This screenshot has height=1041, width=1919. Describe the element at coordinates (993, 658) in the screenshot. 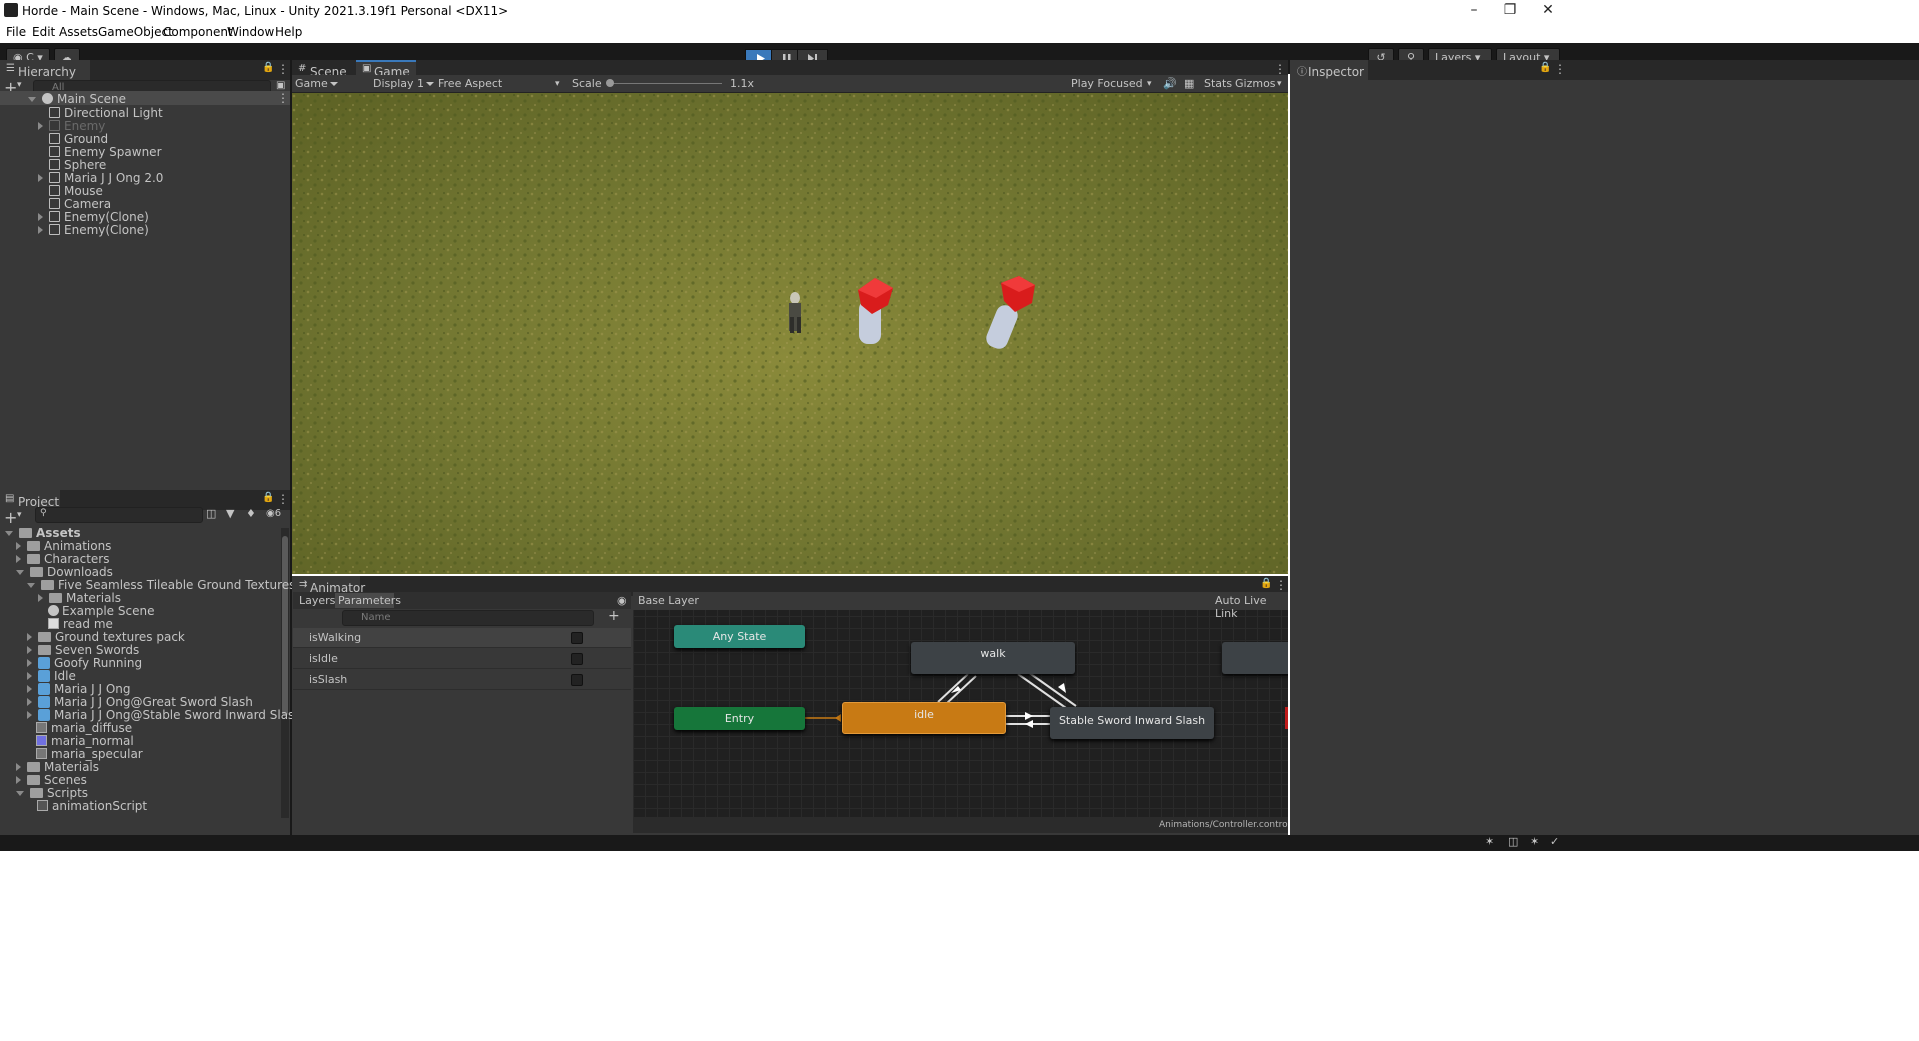

I see `walk-state-node: walk` at that location.